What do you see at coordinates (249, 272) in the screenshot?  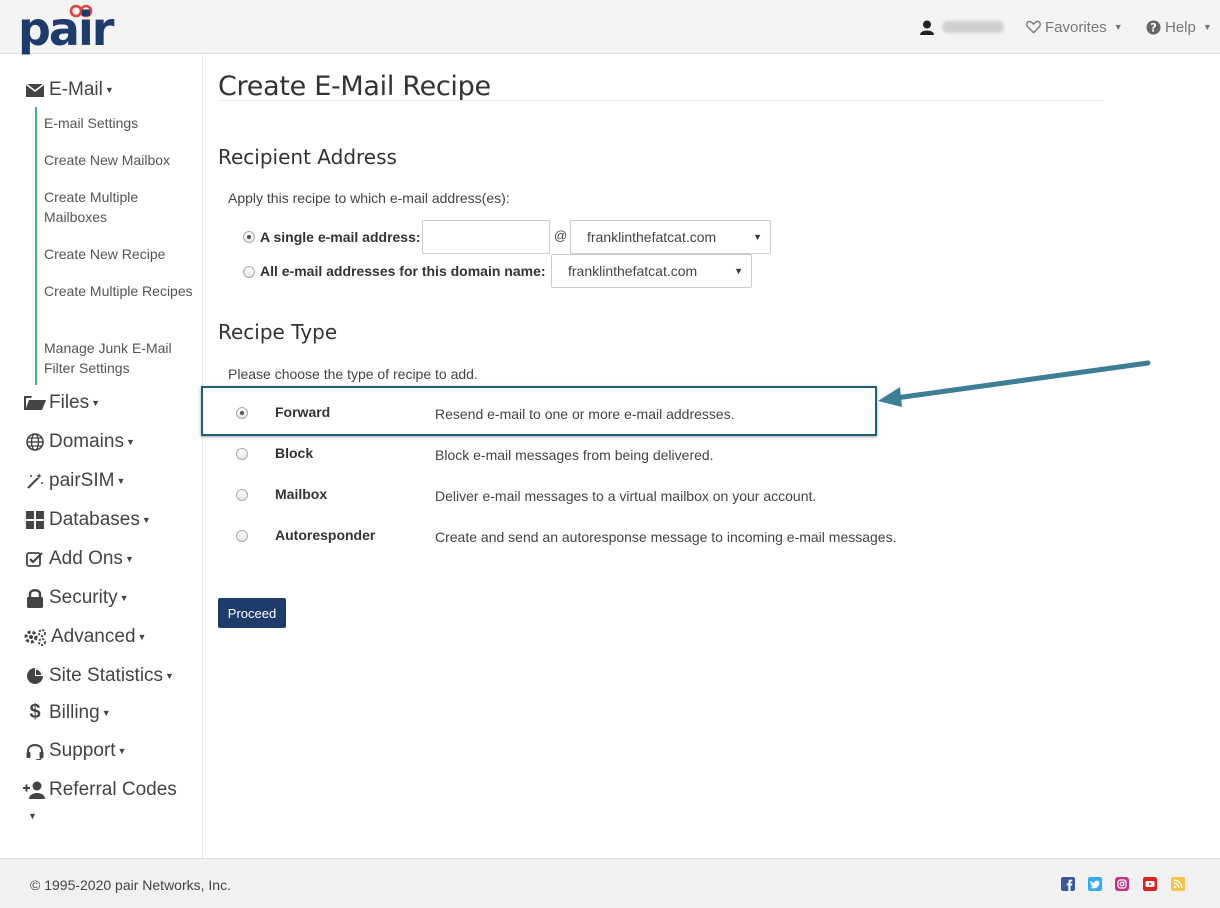 I see `all-addresses-radio` at bounding box center [249, 272].